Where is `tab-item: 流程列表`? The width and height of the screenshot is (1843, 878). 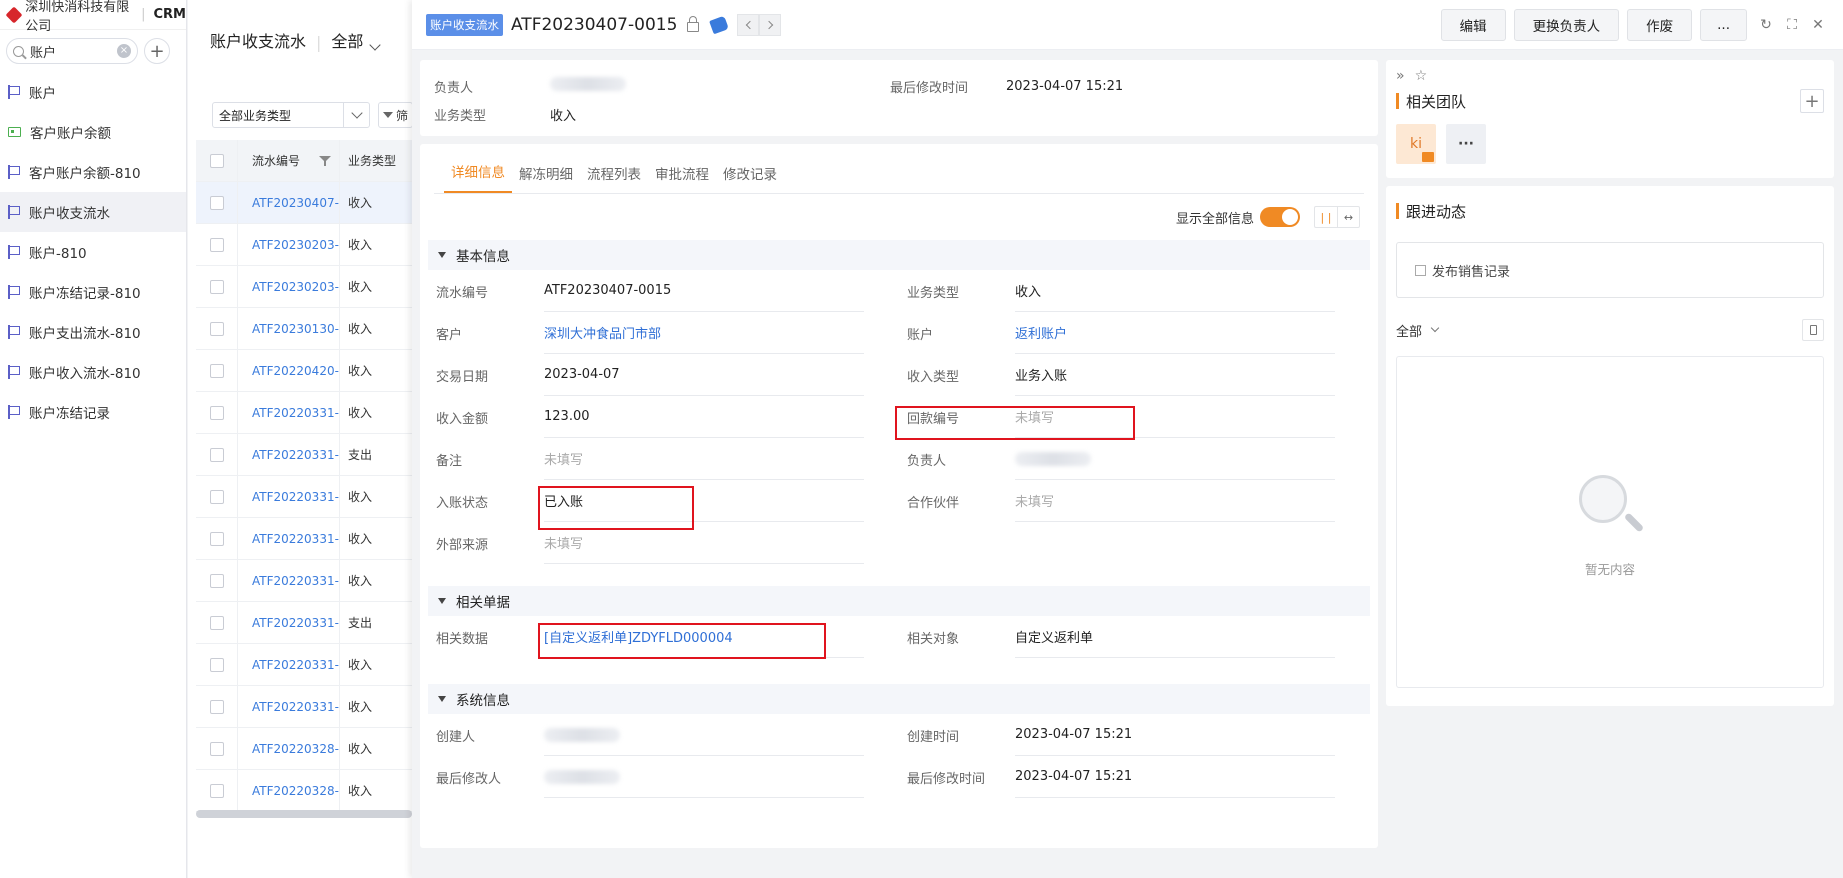 tab-item: 流程列表 is located at coordinates (614, 178).